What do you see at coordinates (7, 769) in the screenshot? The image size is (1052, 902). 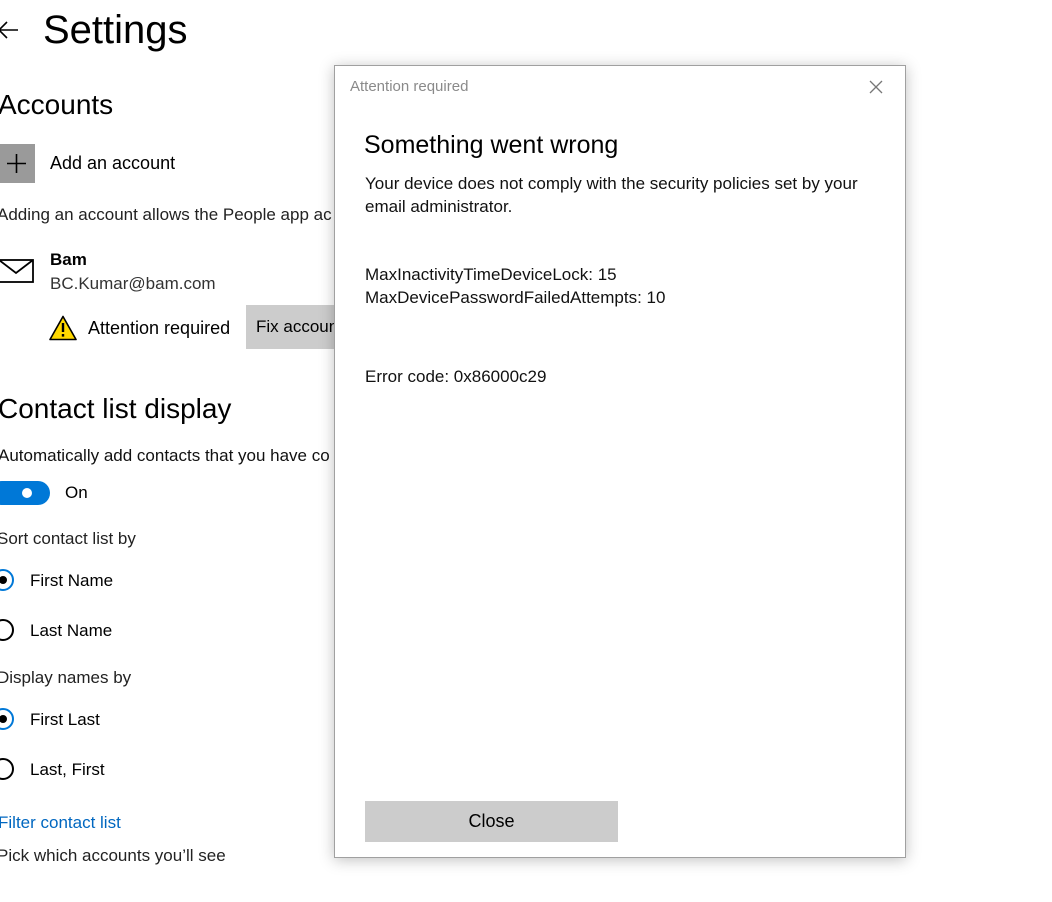 I see `radio-display-last-first` at bounding box center [7, 769].